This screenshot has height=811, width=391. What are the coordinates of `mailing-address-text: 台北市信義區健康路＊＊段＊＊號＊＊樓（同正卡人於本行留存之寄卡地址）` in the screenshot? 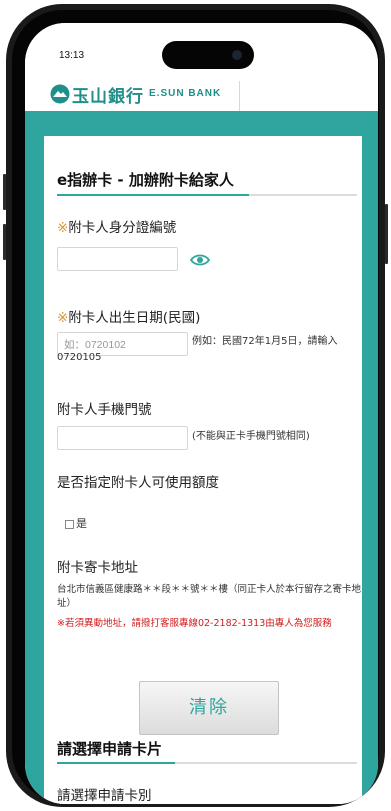 It's located at (209, 596).